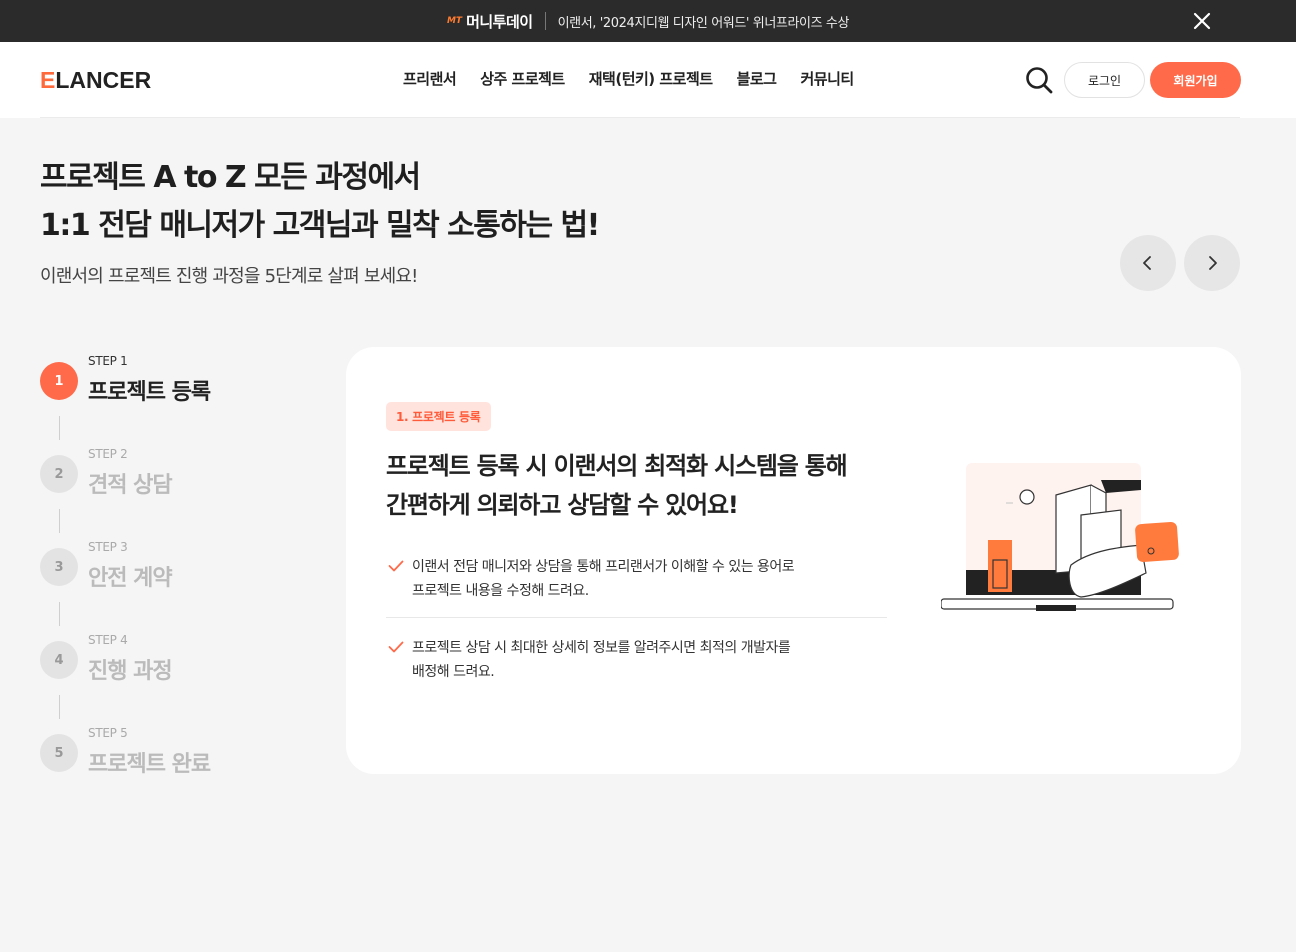 This screenshot has width=1296, height=952. What do you see at coordinates (430, 78) in the screenshot?
I see `nav-item-freelancer: 프리랜서` at bounding box center [430, 78].